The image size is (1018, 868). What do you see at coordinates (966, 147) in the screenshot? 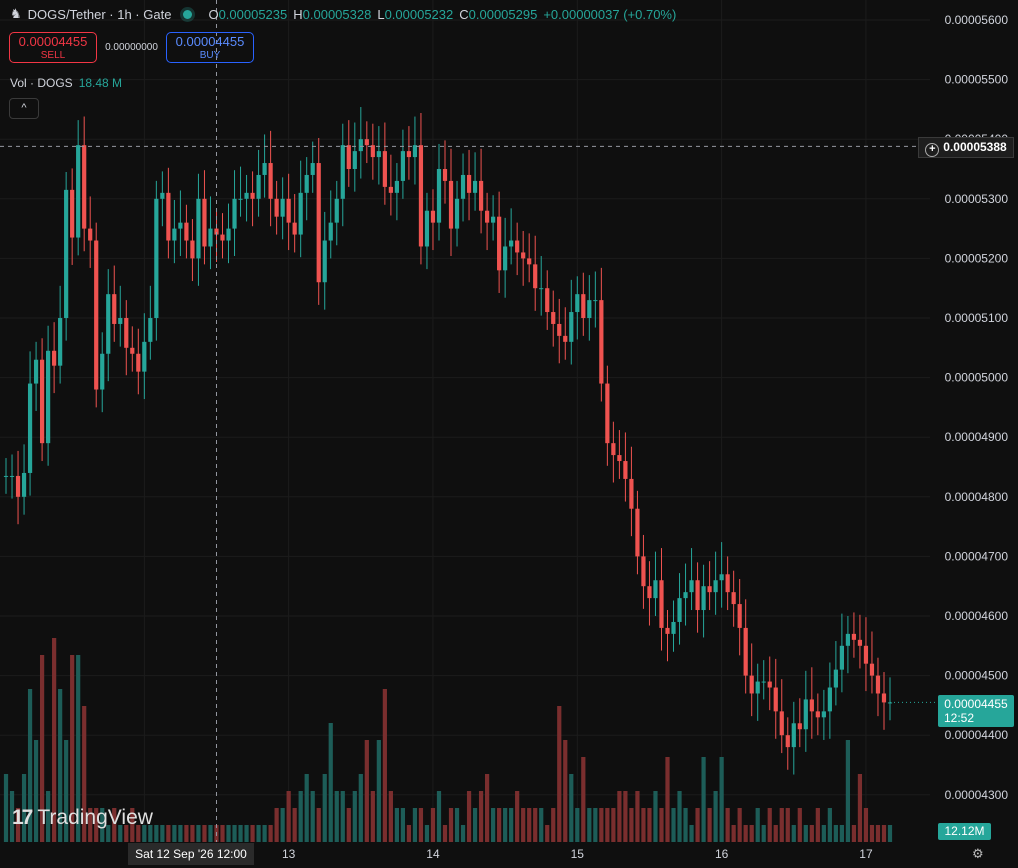
I see `crosshair-price-label: +0.00005388` at bounding box center [966, 147].